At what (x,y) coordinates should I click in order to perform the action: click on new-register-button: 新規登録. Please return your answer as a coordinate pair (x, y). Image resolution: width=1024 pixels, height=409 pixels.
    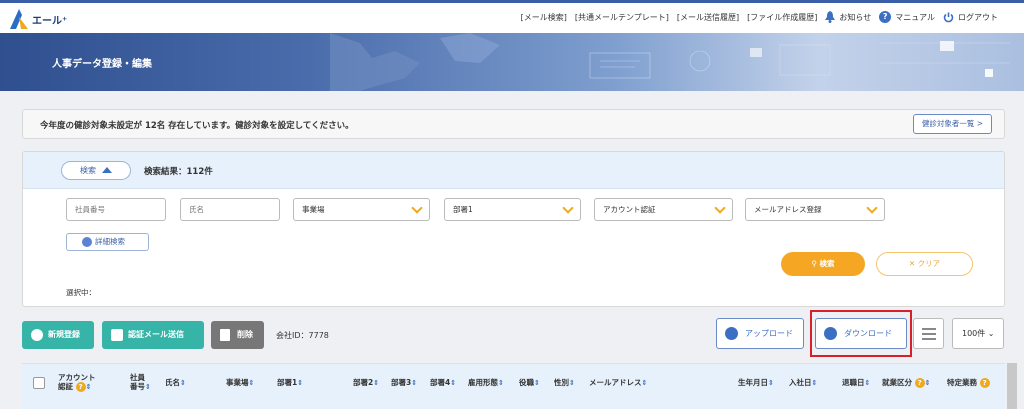
    Looking at the image, I should click on (58, 335).